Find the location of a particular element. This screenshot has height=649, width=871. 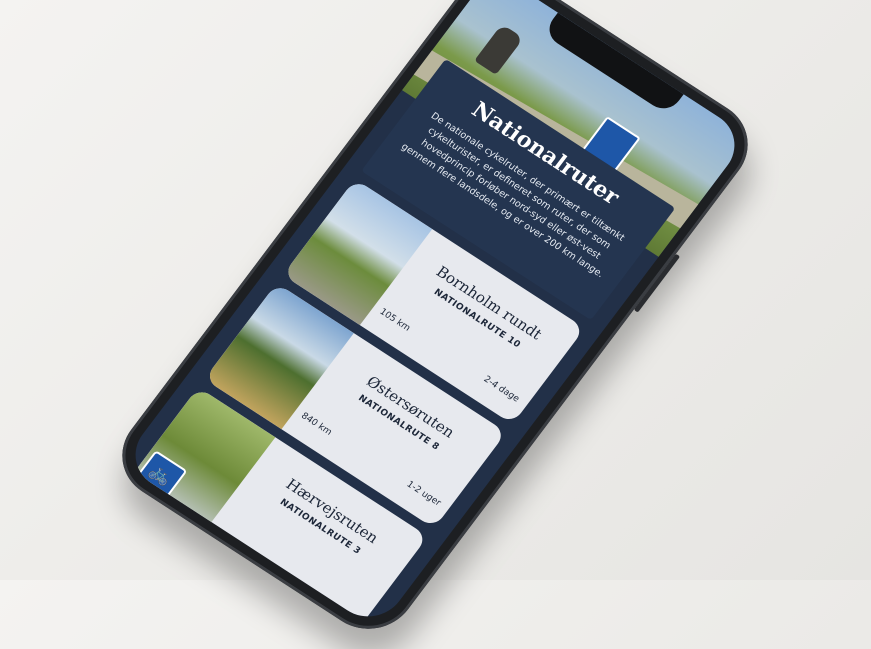

route-duration: 2-4 dage is located at coordinates (501, 389).